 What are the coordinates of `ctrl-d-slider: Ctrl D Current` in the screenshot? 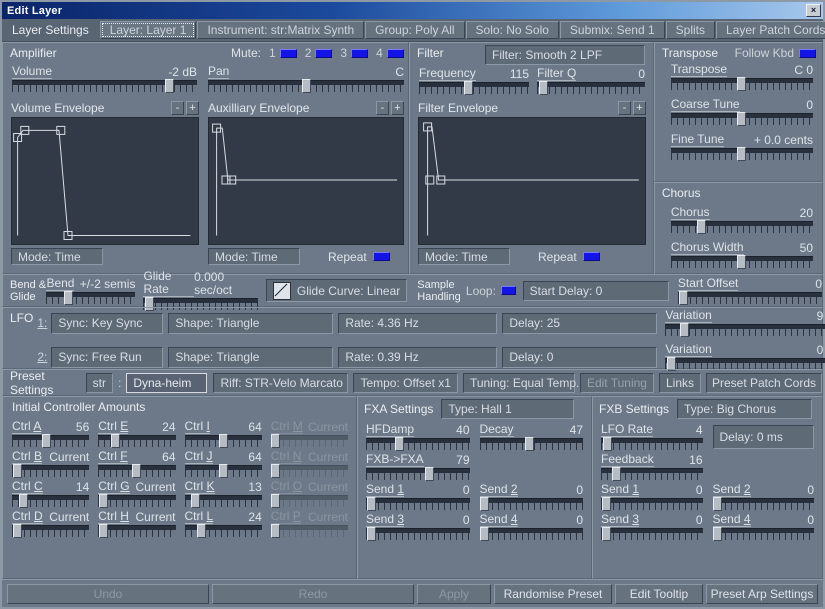 It's located at (51, 524).